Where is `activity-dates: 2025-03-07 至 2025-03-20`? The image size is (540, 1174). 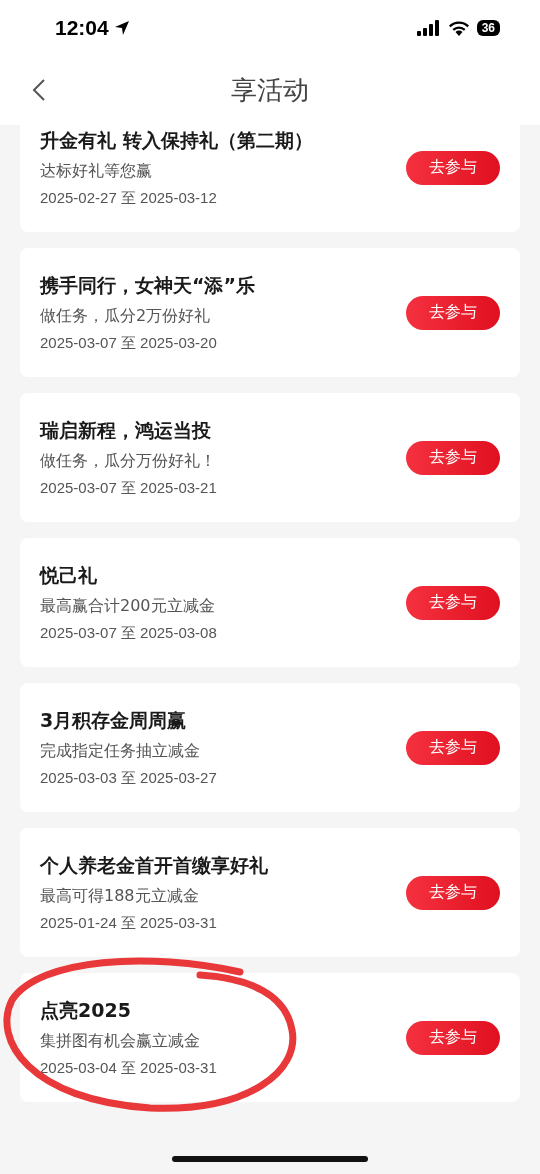
activity-dates: 2025-03-07 至 2025-03-20 is located at coordinates (129, 343).